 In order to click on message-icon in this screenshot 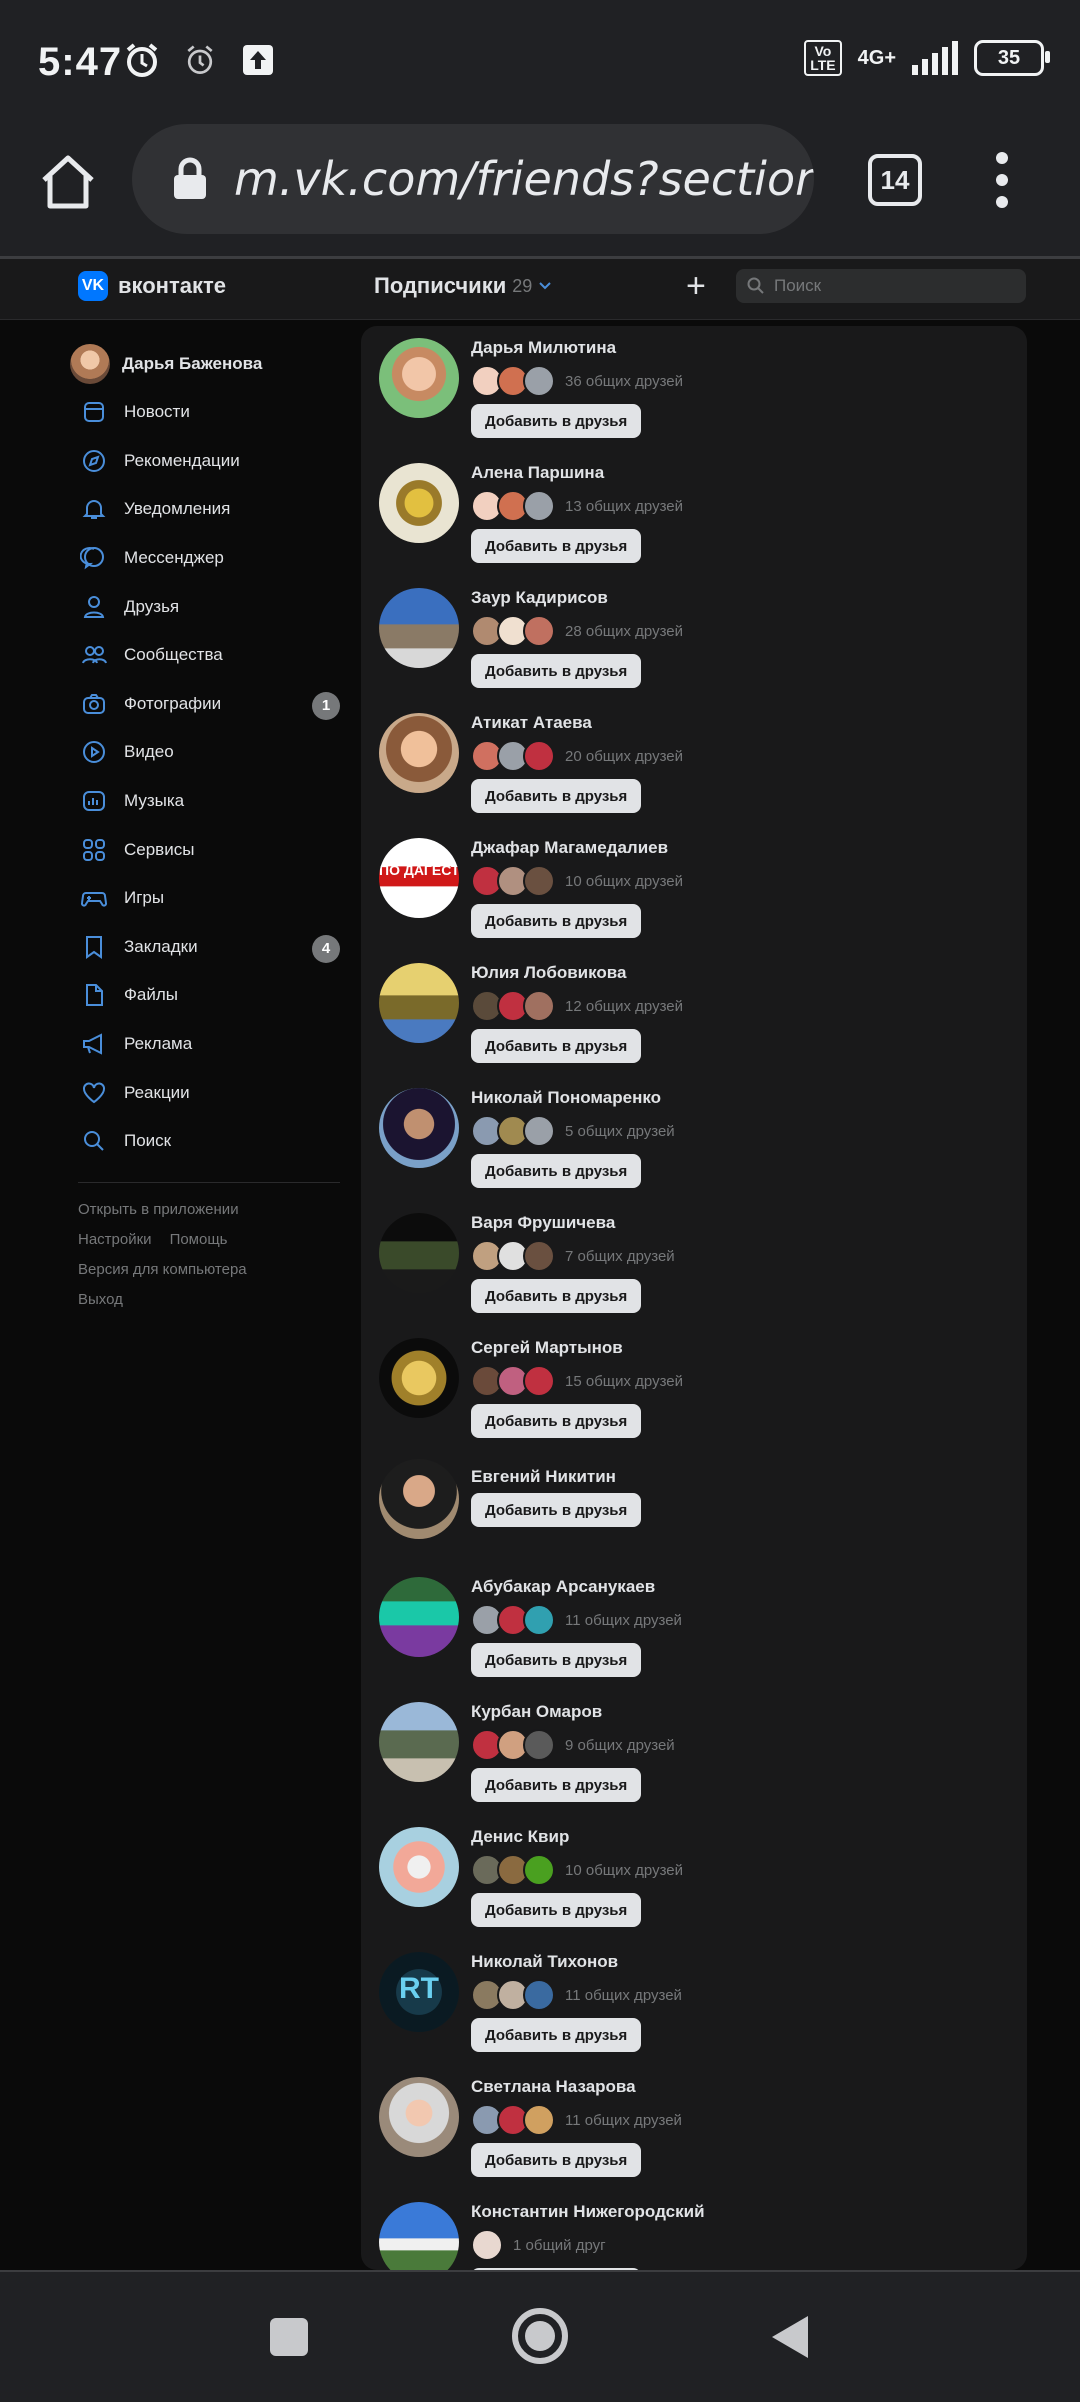, I will do `click(92, 558)`.